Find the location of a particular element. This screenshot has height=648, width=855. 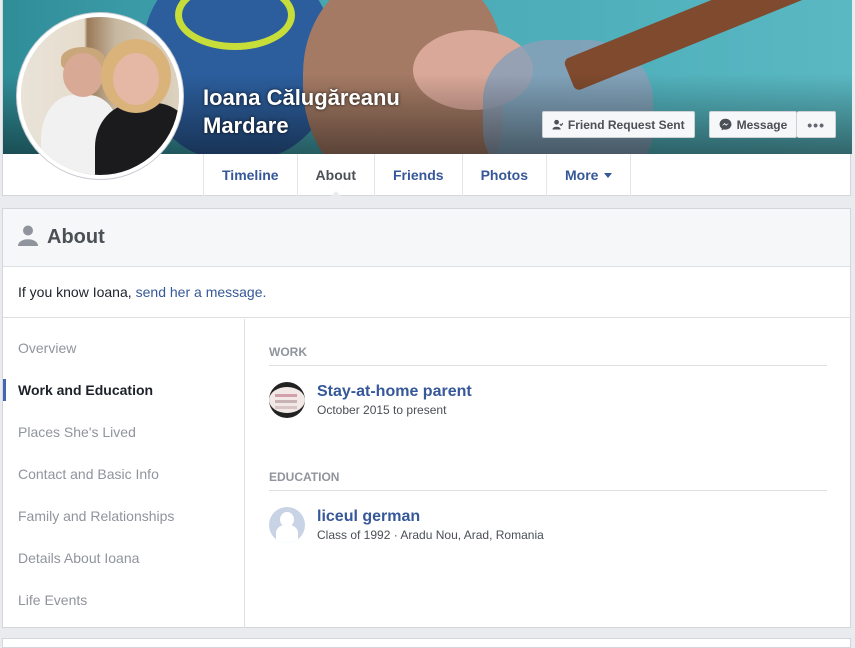

tab-timeline: Timeline is located at coordinates (251, 175).